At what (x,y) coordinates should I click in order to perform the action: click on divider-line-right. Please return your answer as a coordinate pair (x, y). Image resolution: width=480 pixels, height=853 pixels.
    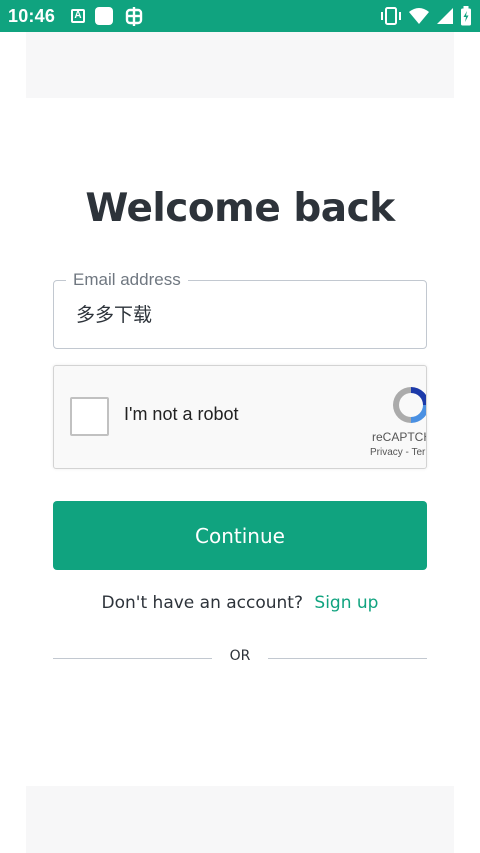
    Looking at the image, I should click on (347, 658).